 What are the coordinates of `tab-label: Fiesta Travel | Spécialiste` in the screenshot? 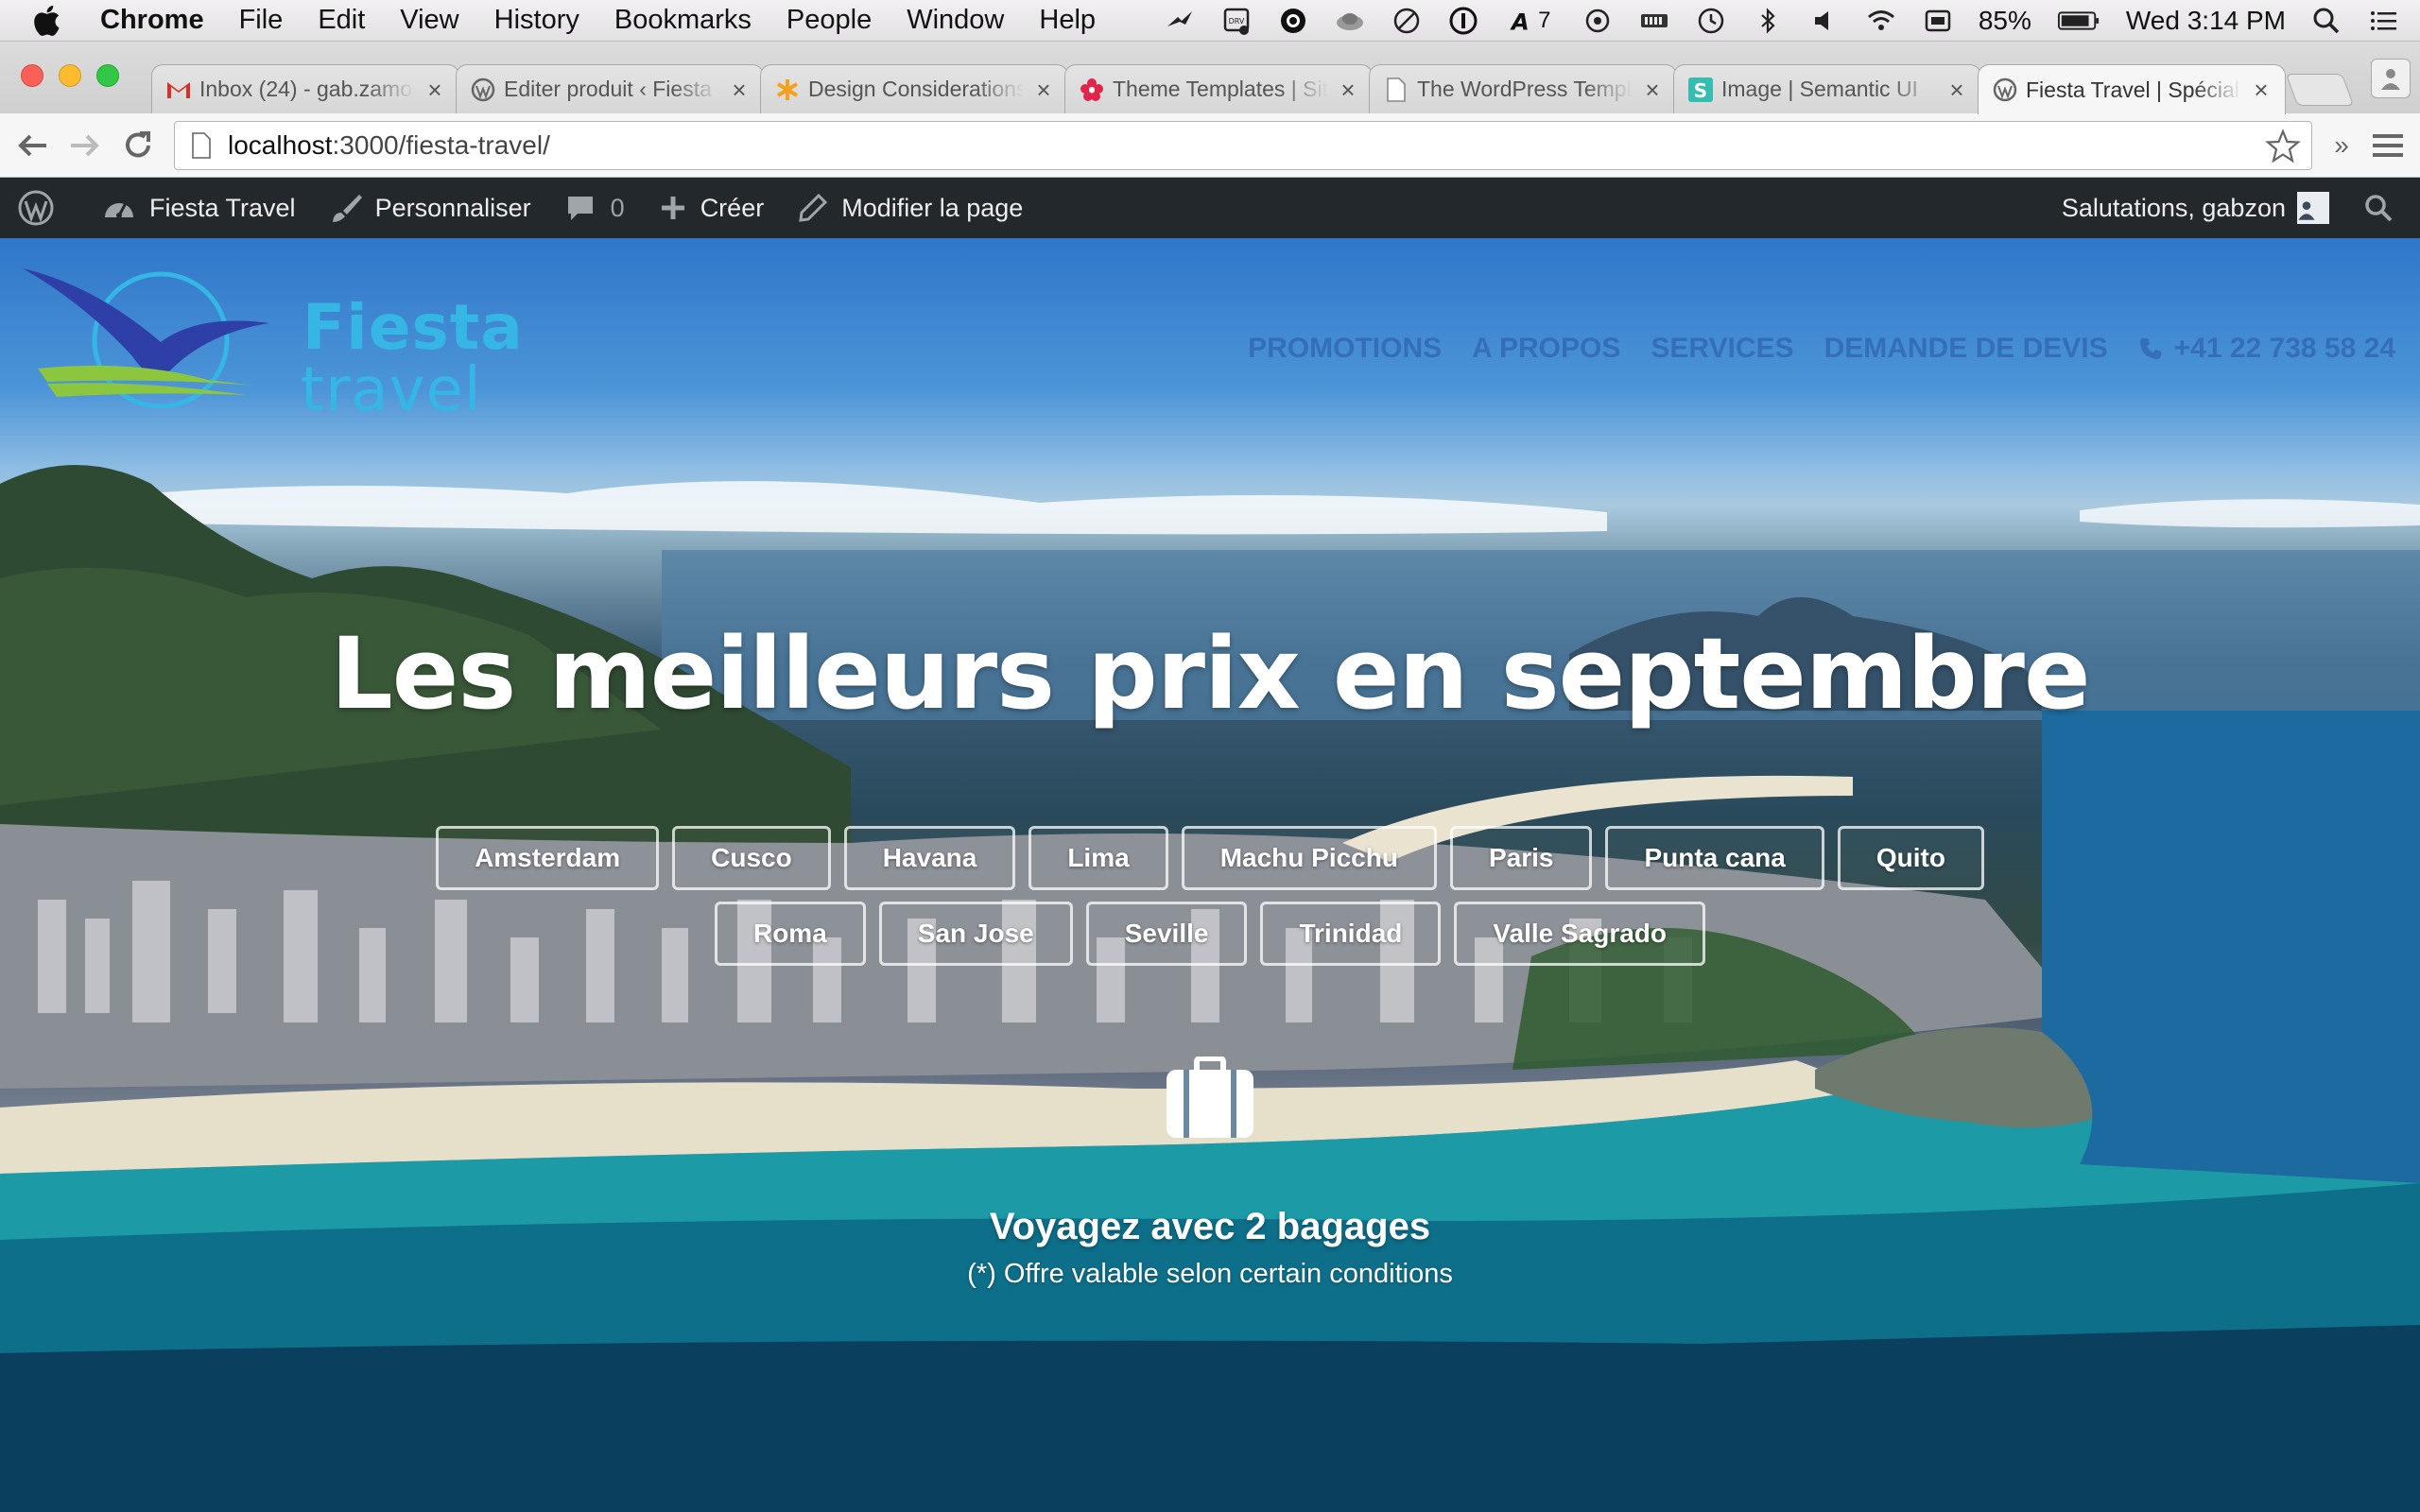 It's located at (2133, 89).